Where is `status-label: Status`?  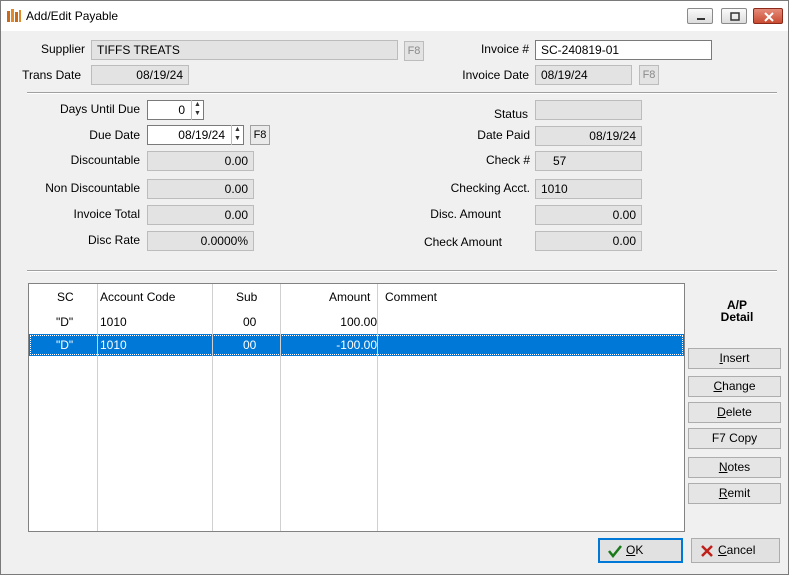 status-label: Status is located at coordinates (510, 114).